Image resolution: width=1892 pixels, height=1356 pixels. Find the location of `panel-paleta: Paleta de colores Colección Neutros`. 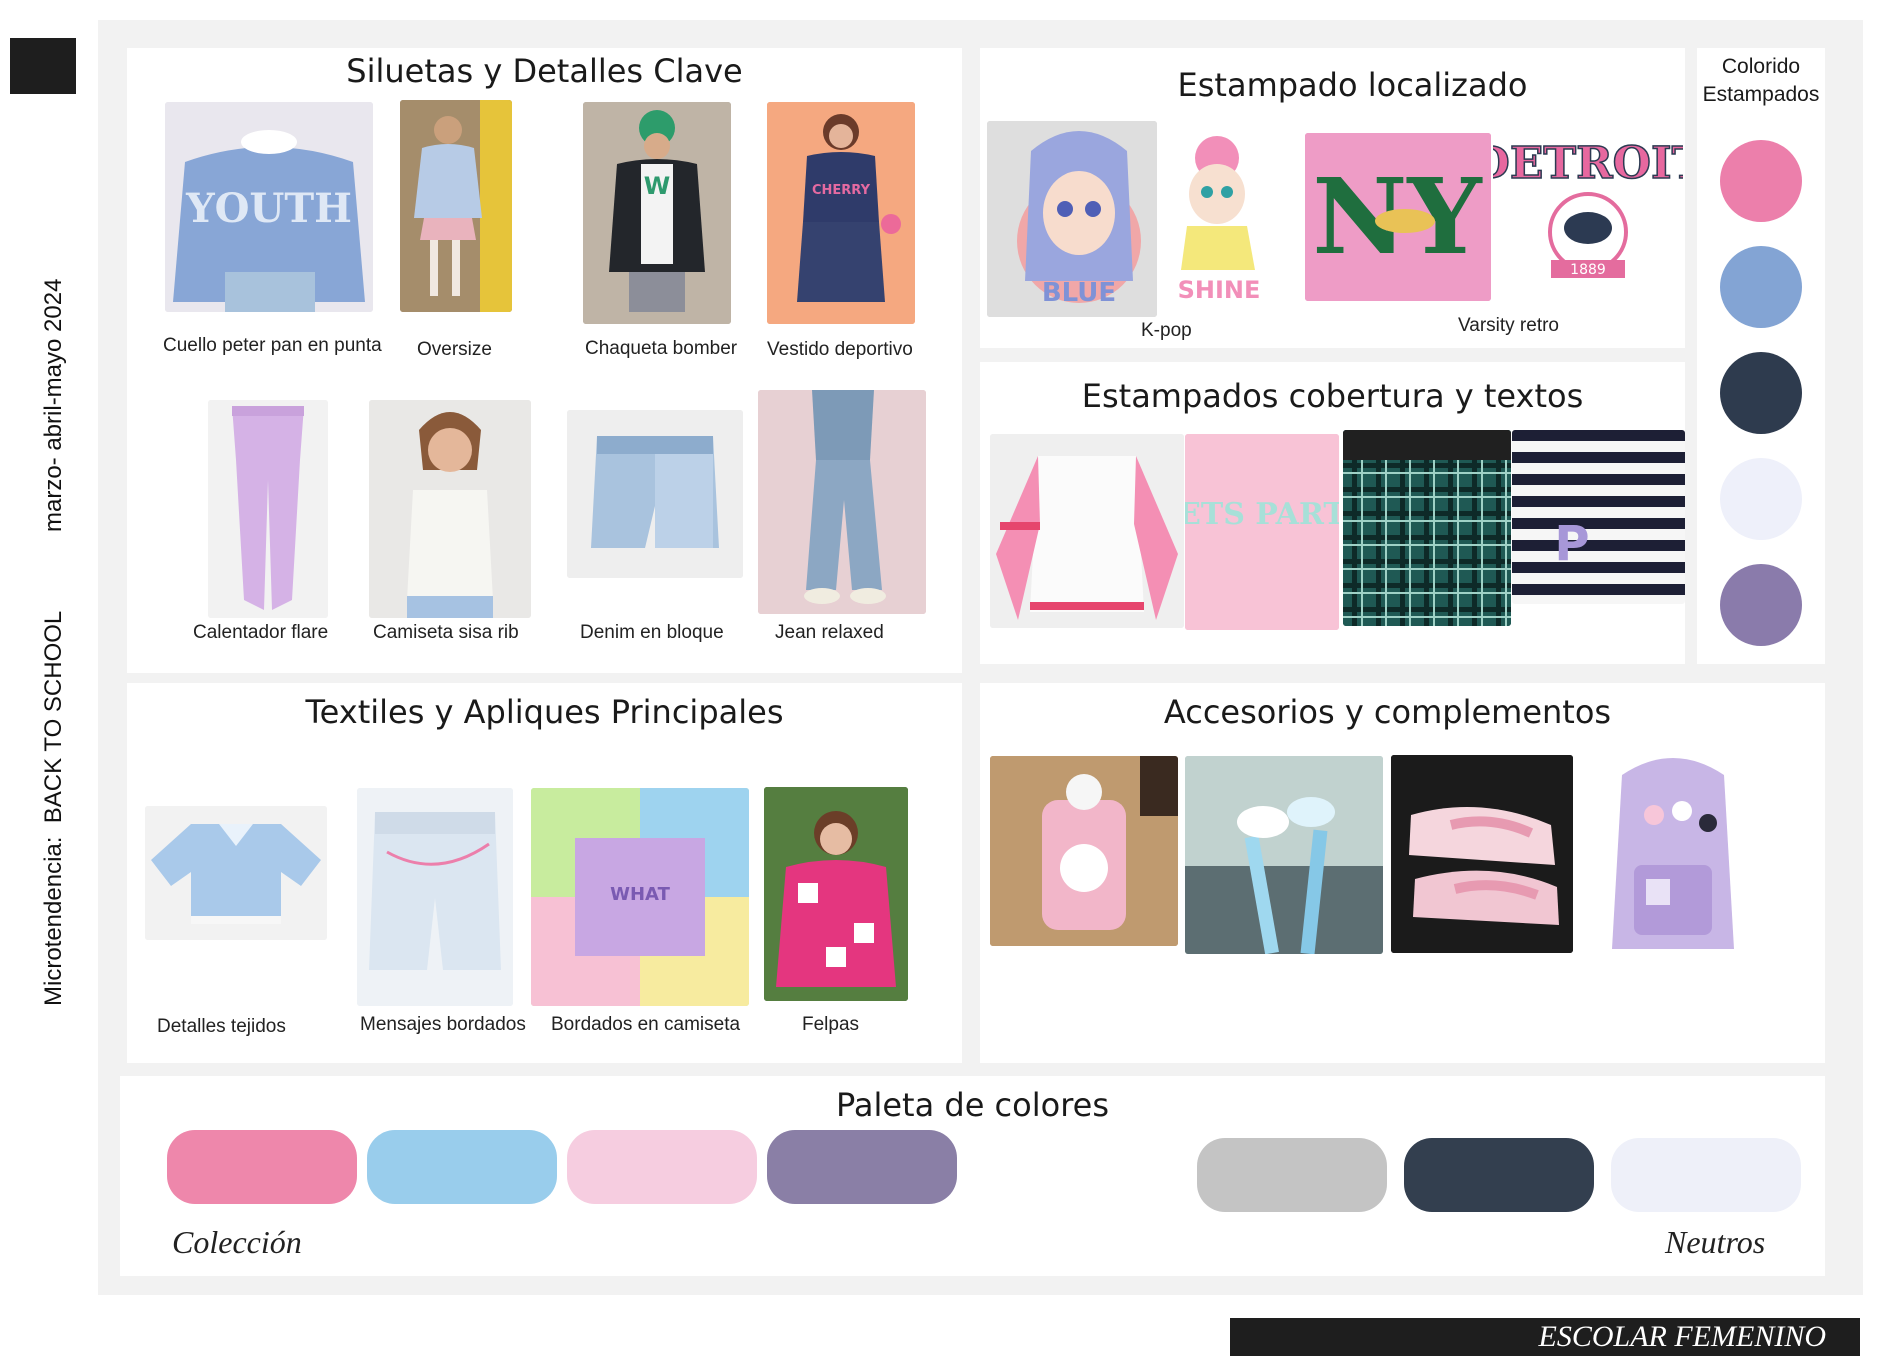

panel-paleta: Paleta de colores Colección Neutros is located at coordinates (972, 1176).